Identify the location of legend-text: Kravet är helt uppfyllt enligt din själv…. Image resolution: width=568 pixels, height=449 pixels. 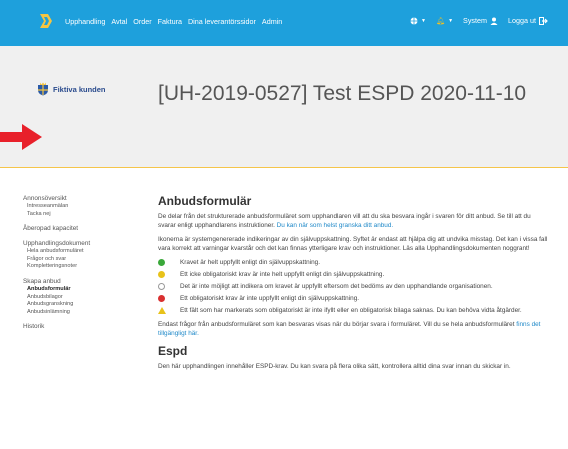
(250, 262).